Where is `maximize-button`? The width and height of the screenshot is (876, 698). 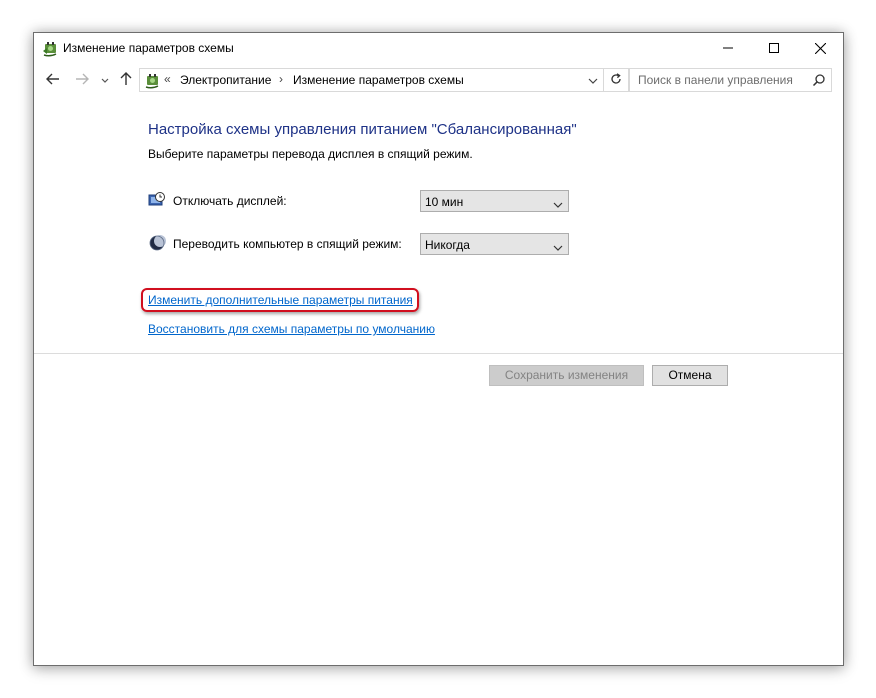
maximize-button is located at coordinates (774, 48).